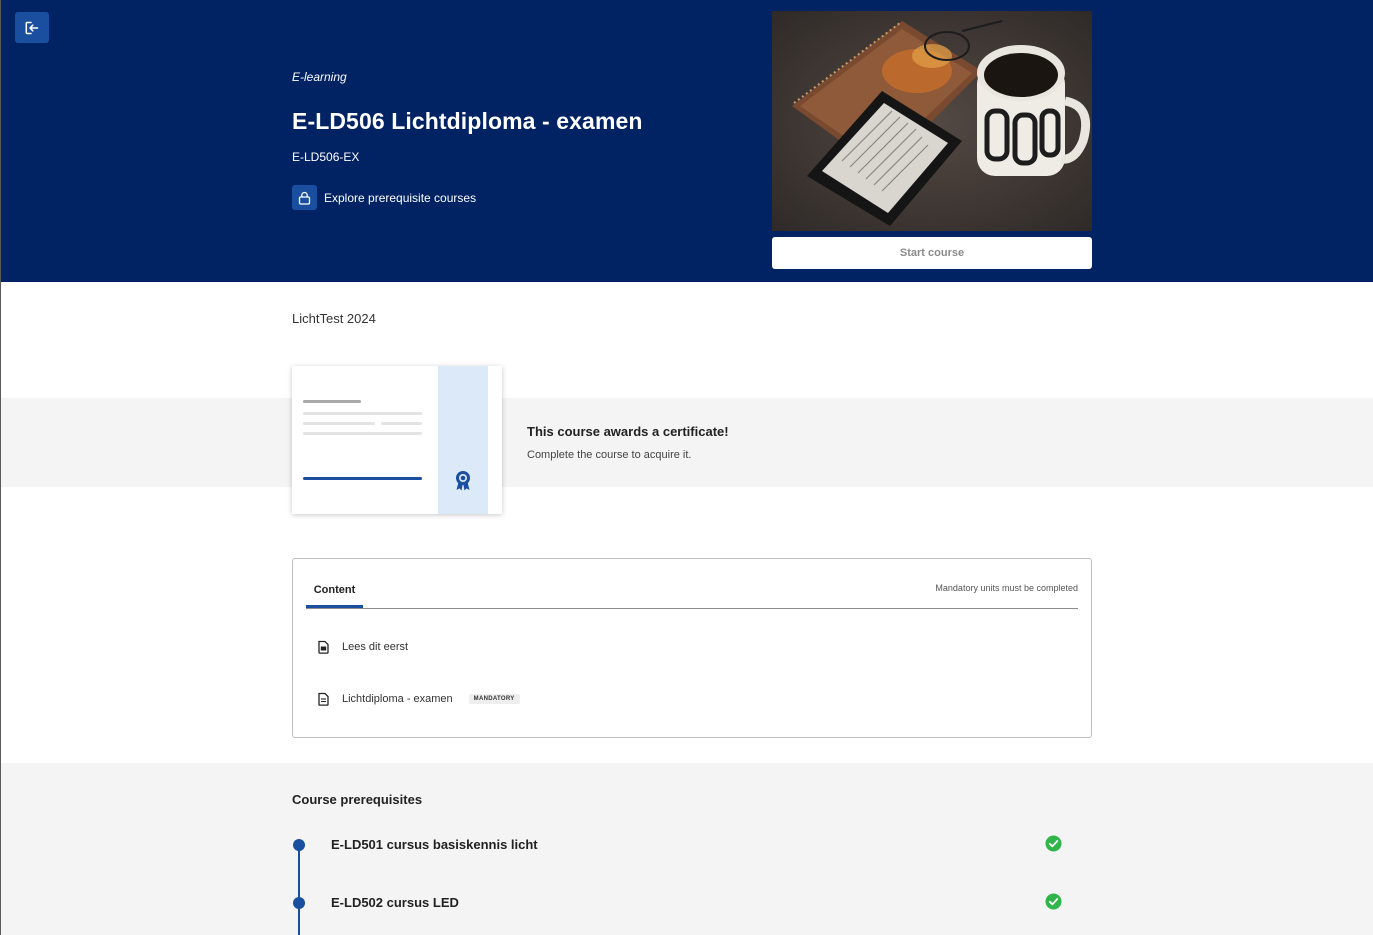 This screenshot has width=1373, height=935. I want to click on certificate-title: This course awards a certificate!, so click(628, 431).